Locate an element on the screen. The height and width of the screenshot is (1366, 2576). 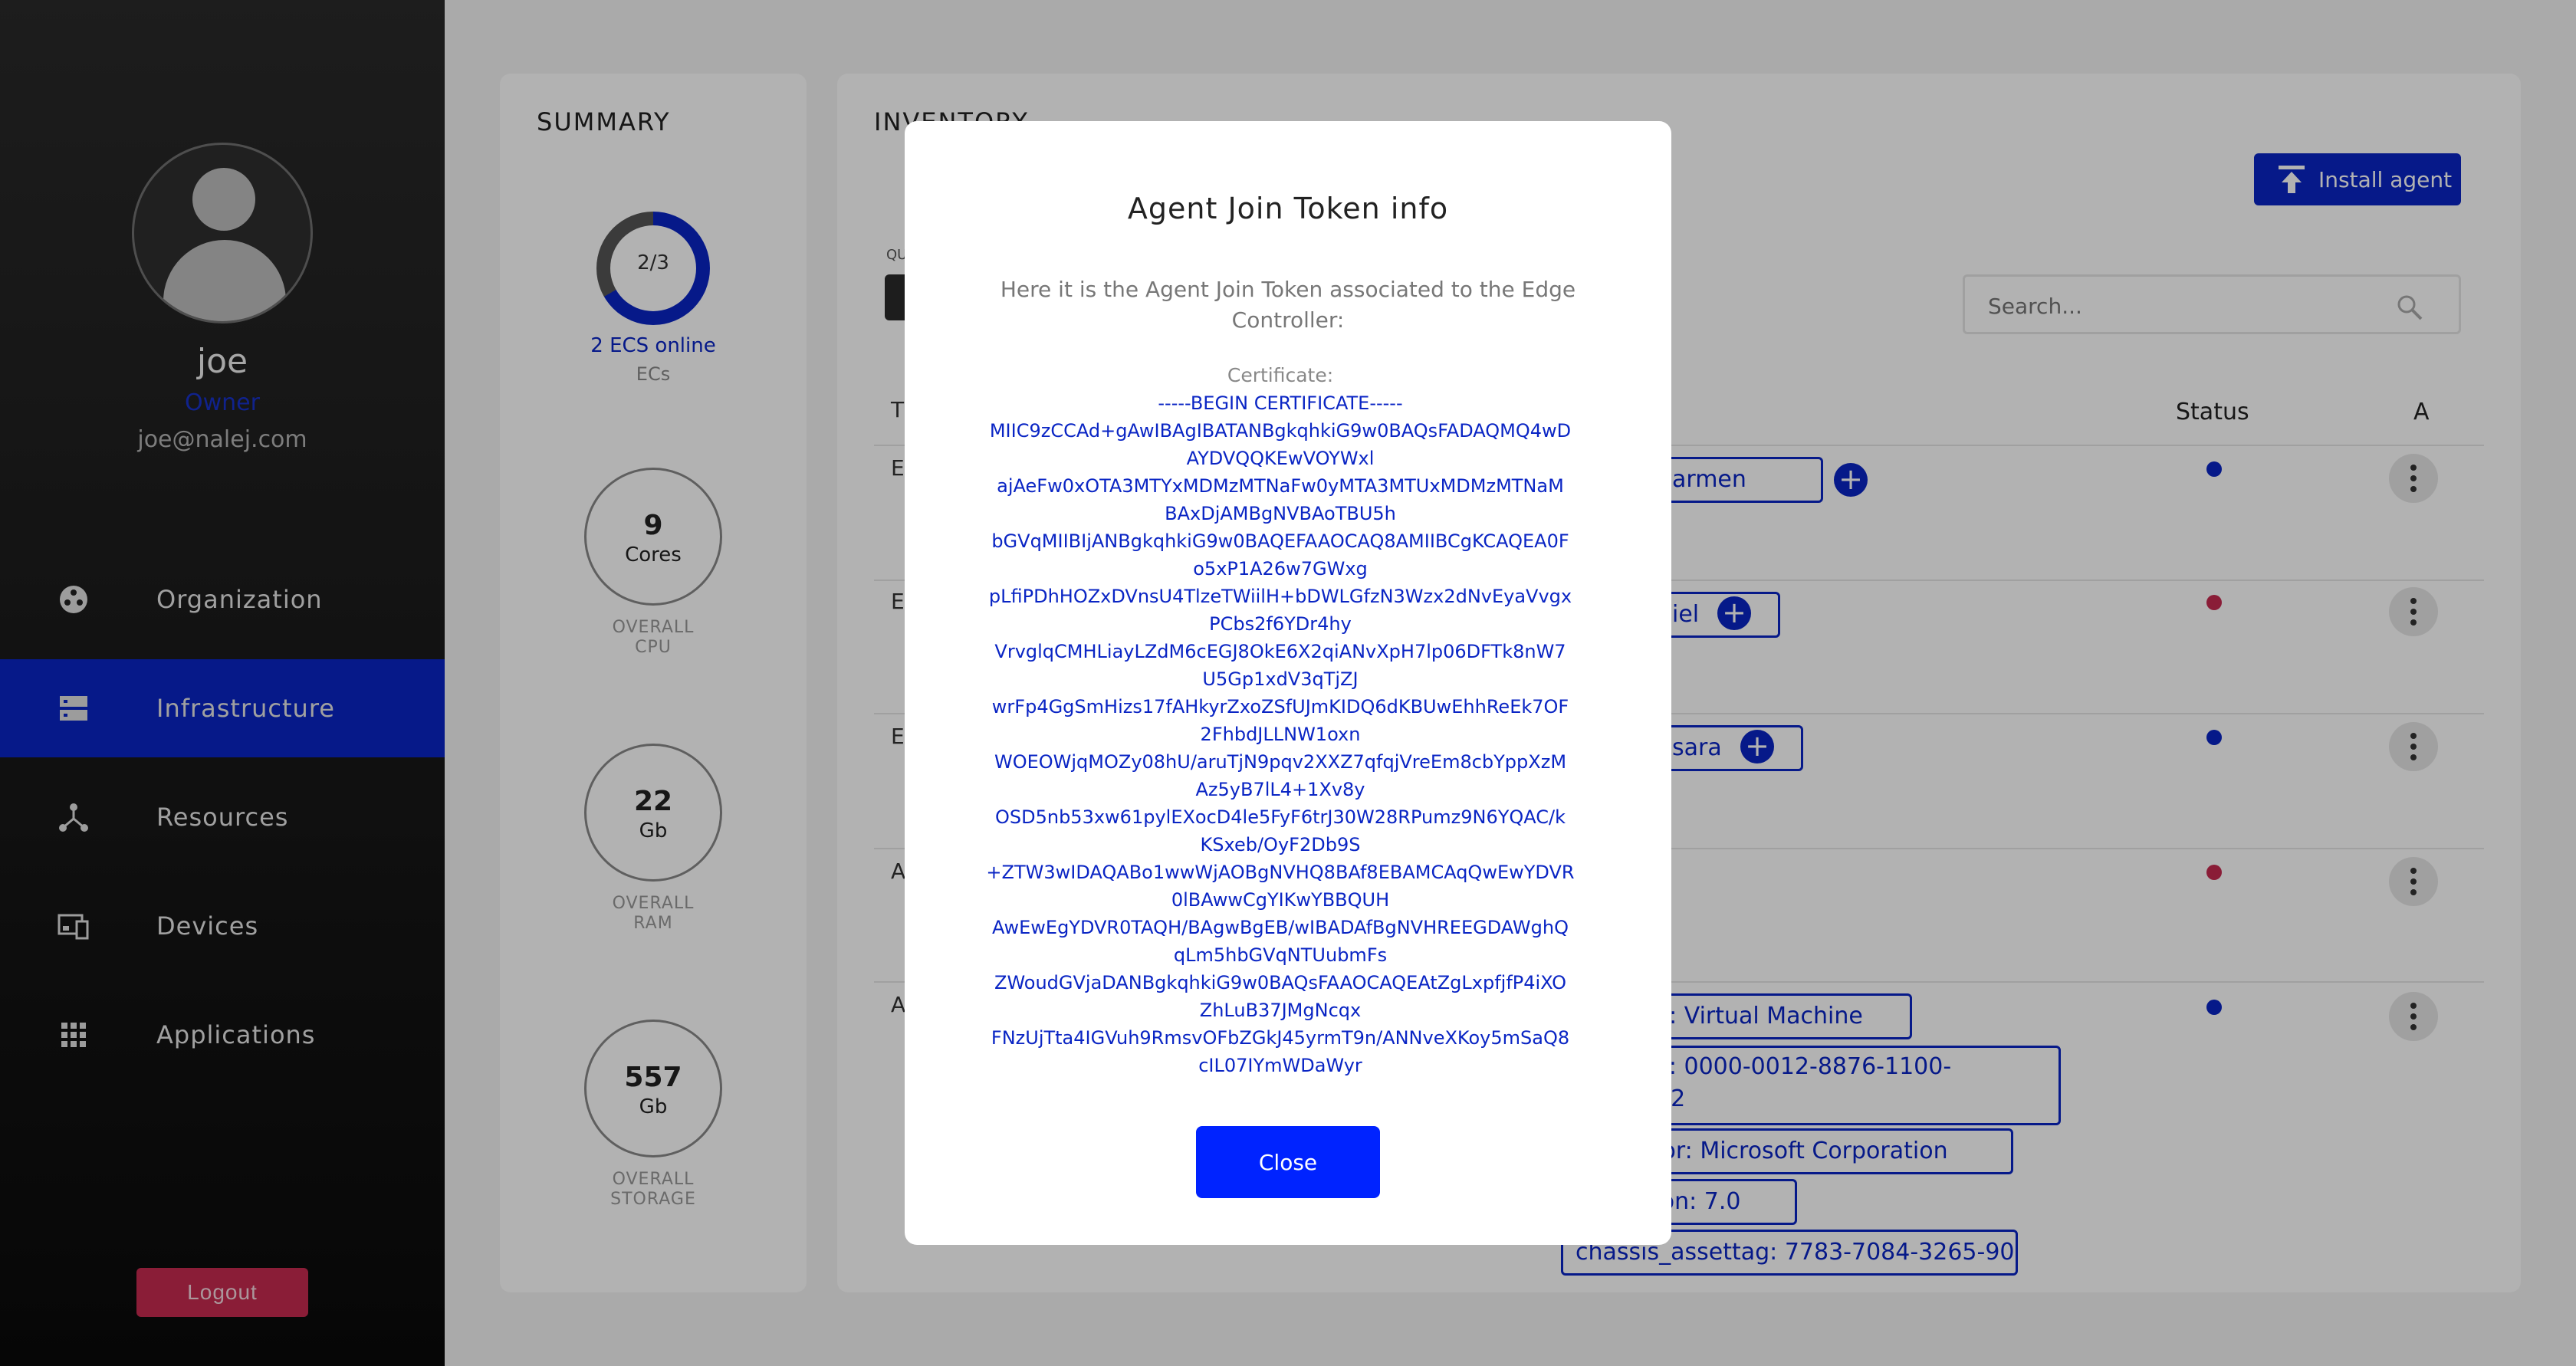
certificate-line: AYDVQQKEwVOYWxl is located at coordinates (1280, 458).